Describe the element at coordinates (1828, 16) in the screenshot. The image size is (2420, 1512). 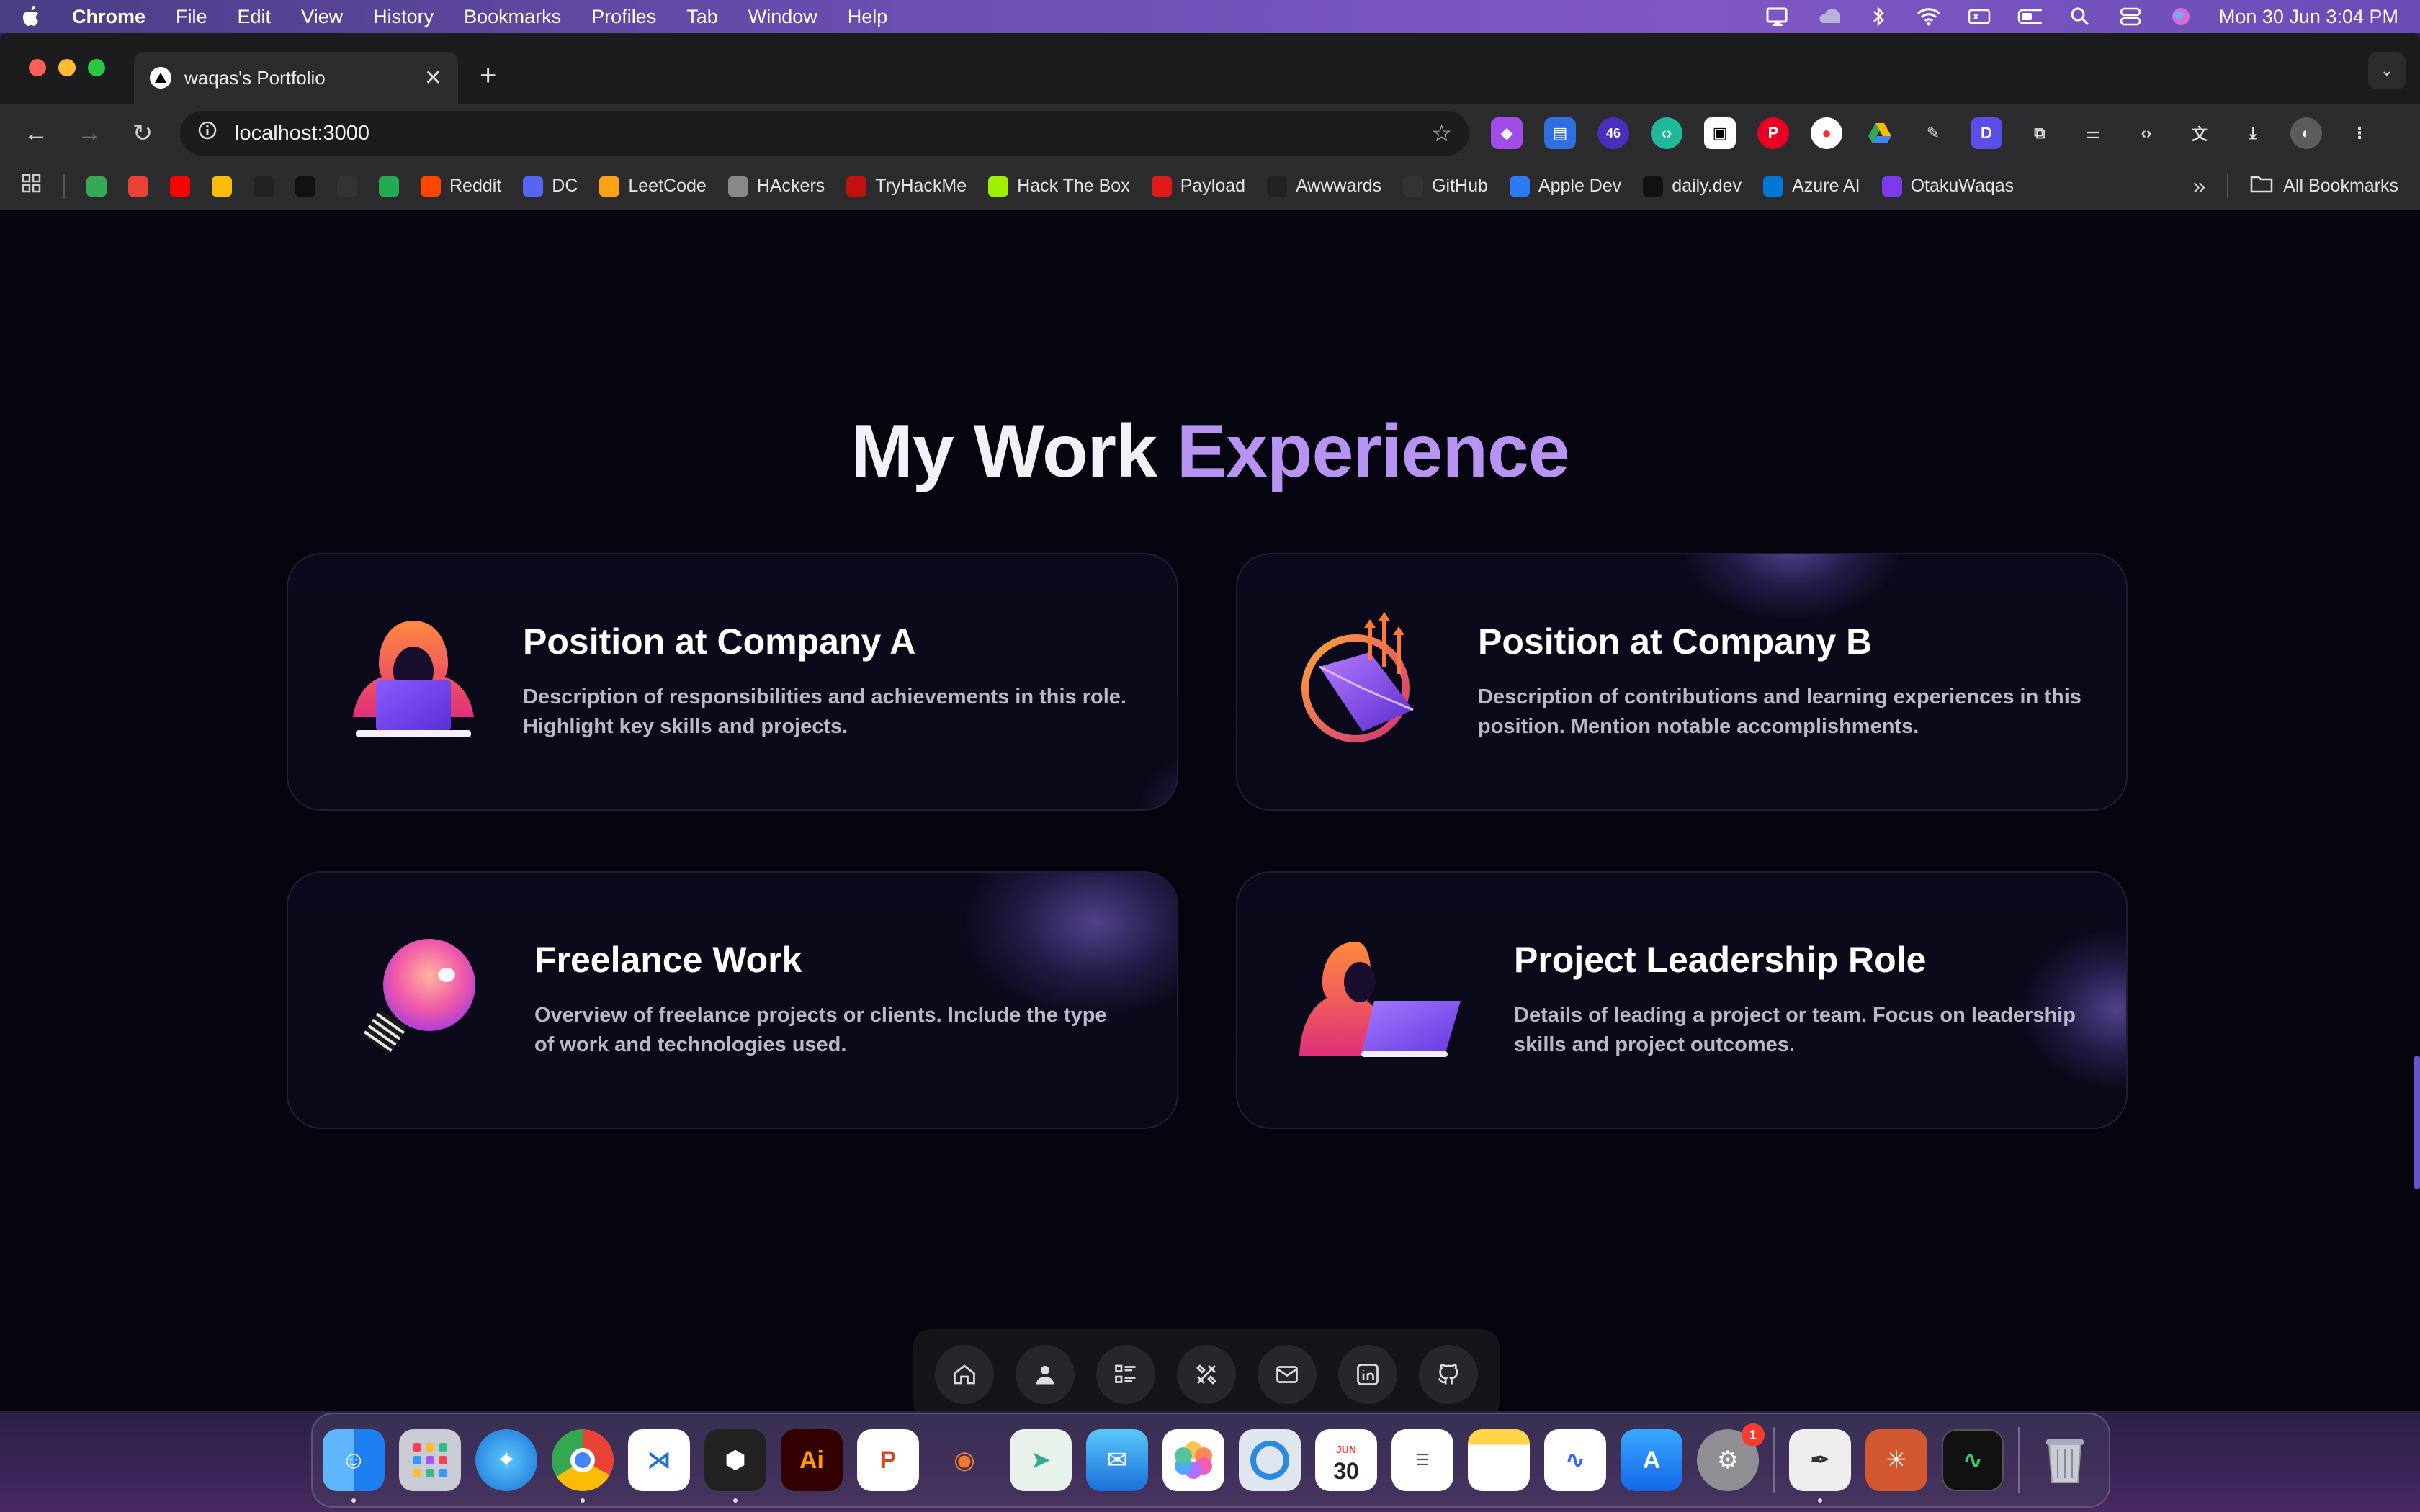
I see `cloud-icon` at that location.